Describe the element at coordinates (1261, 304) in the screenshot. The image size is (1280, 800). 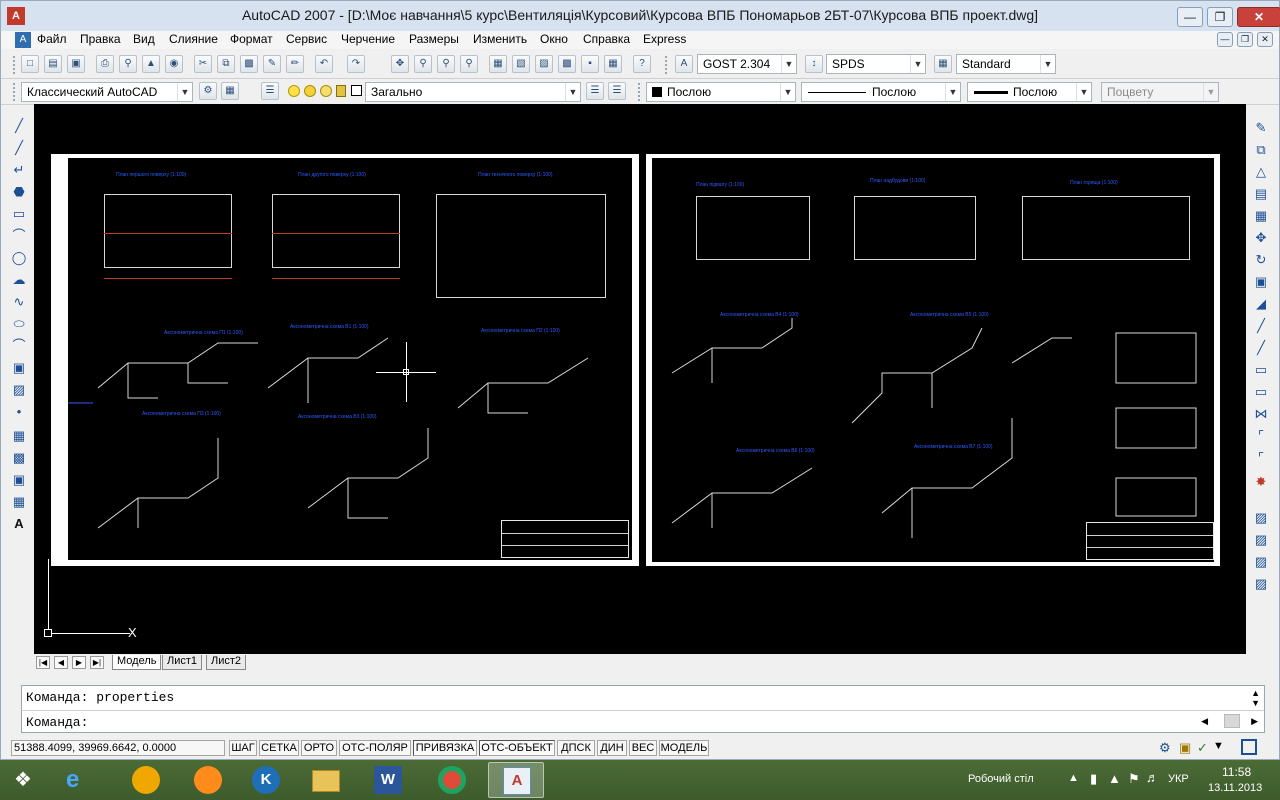
I see `stretch-icon: ◢` at that location.